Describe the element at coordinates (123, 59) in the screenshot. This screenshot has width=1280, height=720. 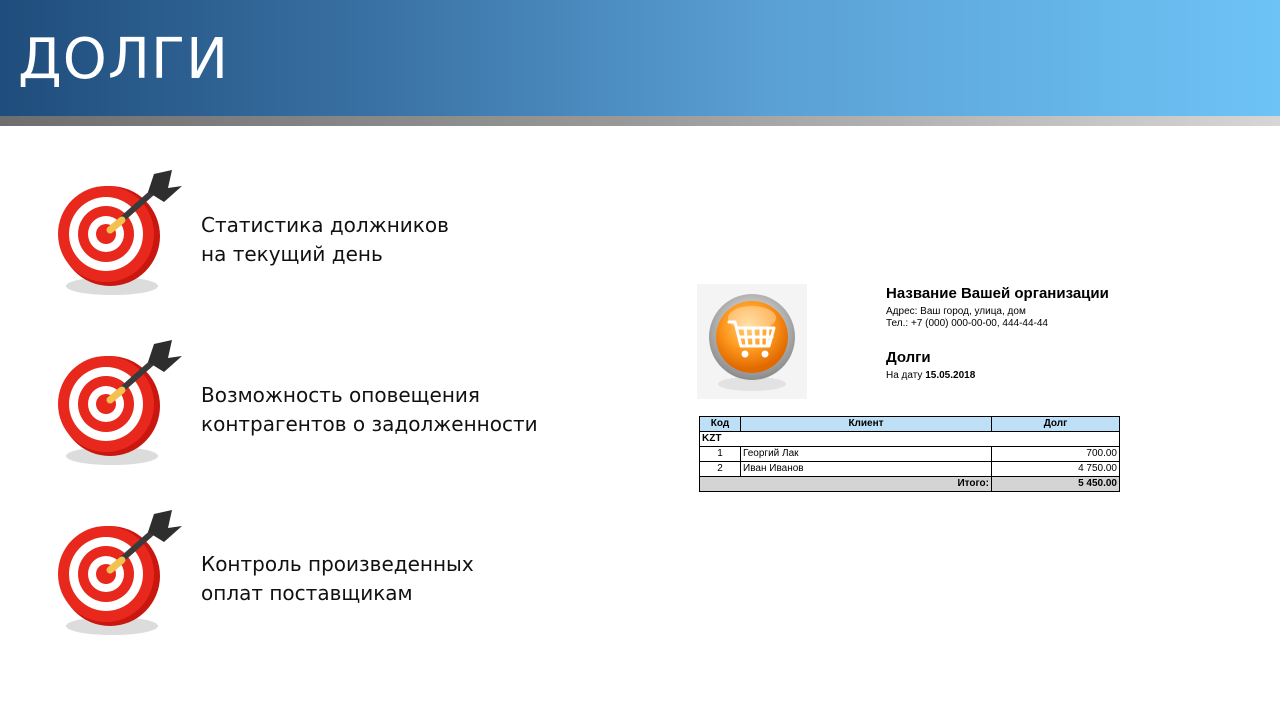
I see `slide-title: ДОЛГИ` at that location.